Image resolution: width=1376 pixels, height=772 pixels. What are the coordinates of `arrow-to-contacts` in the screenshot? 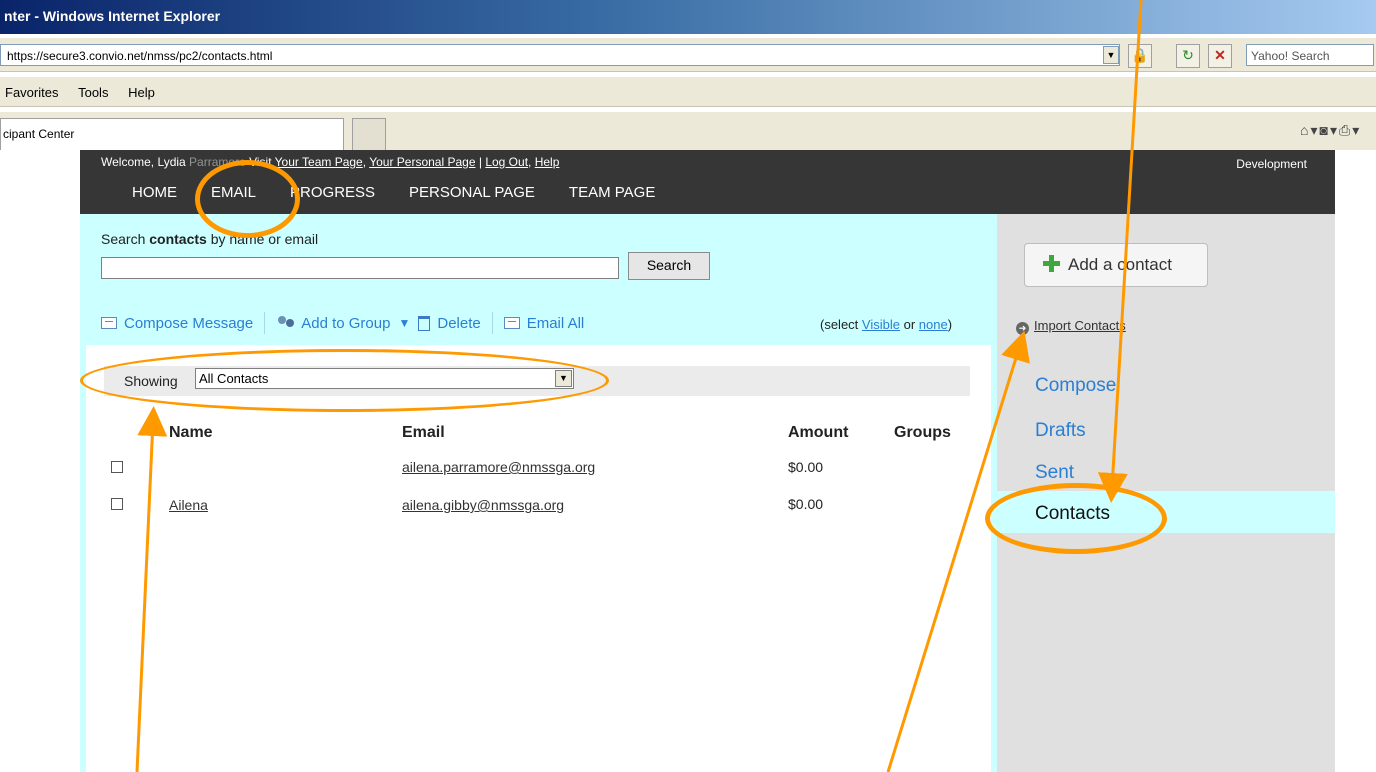 It's located at (1120, 251).